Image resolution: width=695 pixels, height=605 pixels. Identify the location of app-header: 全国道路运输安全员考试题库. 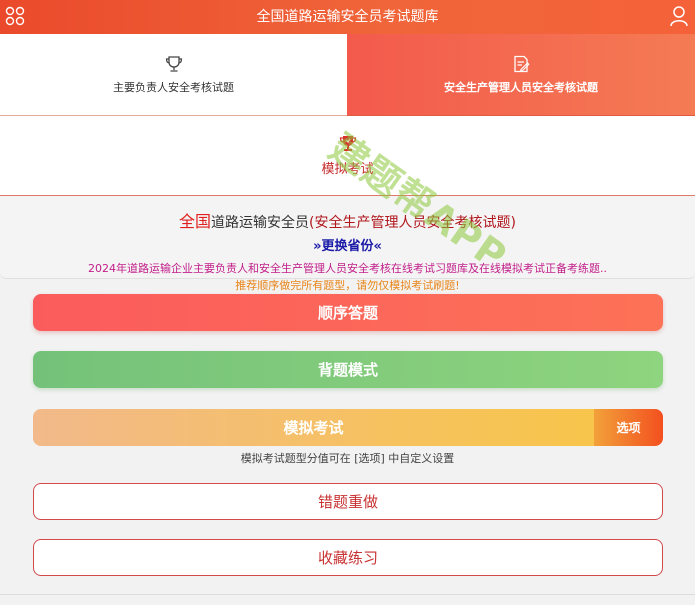
(347, 17).